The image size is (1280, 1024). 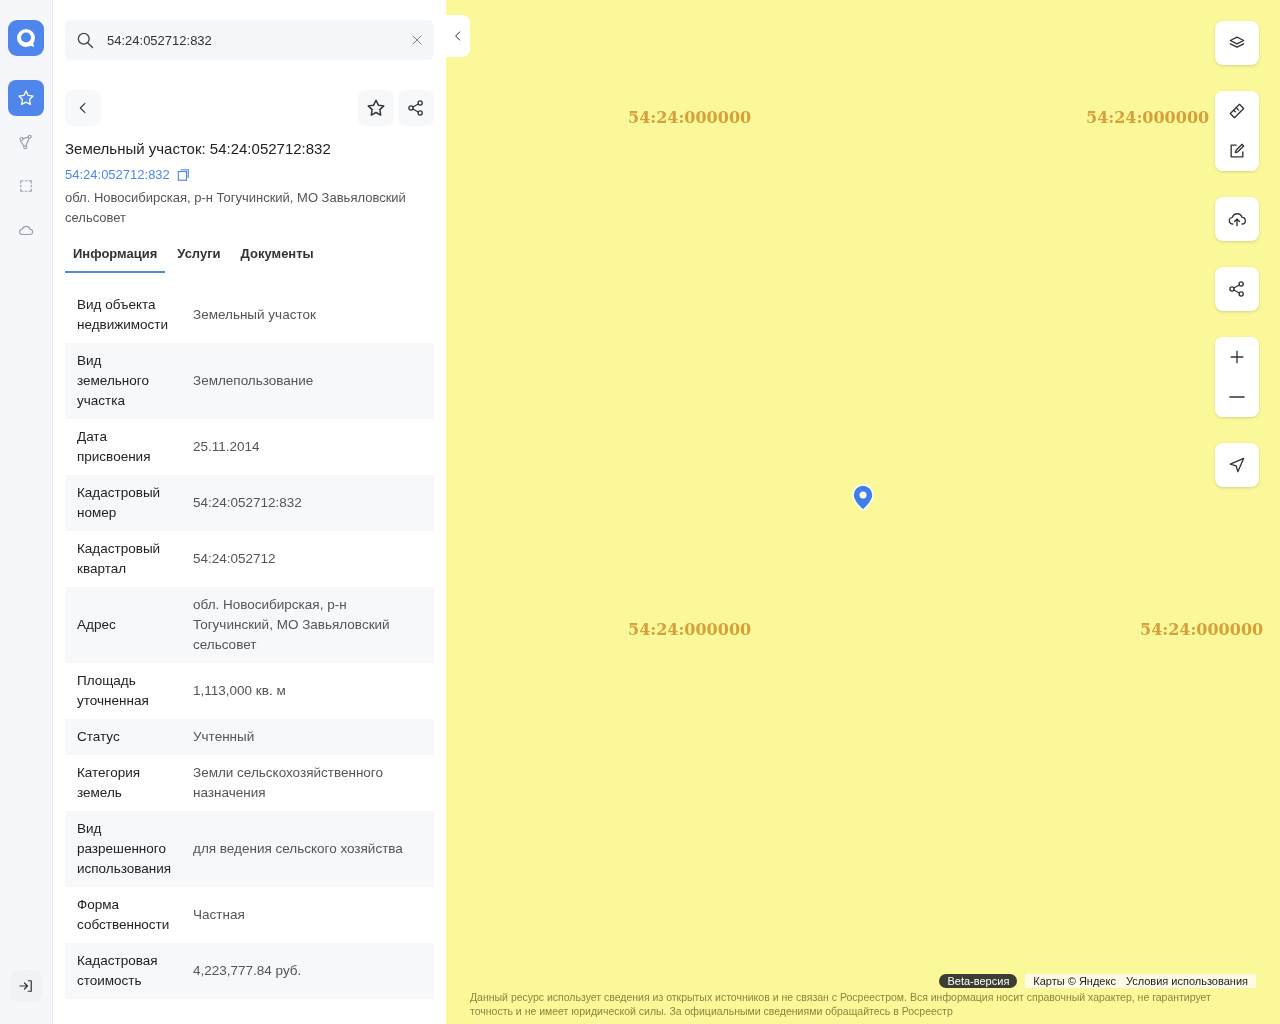 I want to click on row-value: Земли сельскохозяйственного назначения, so click(x=288, y=783).